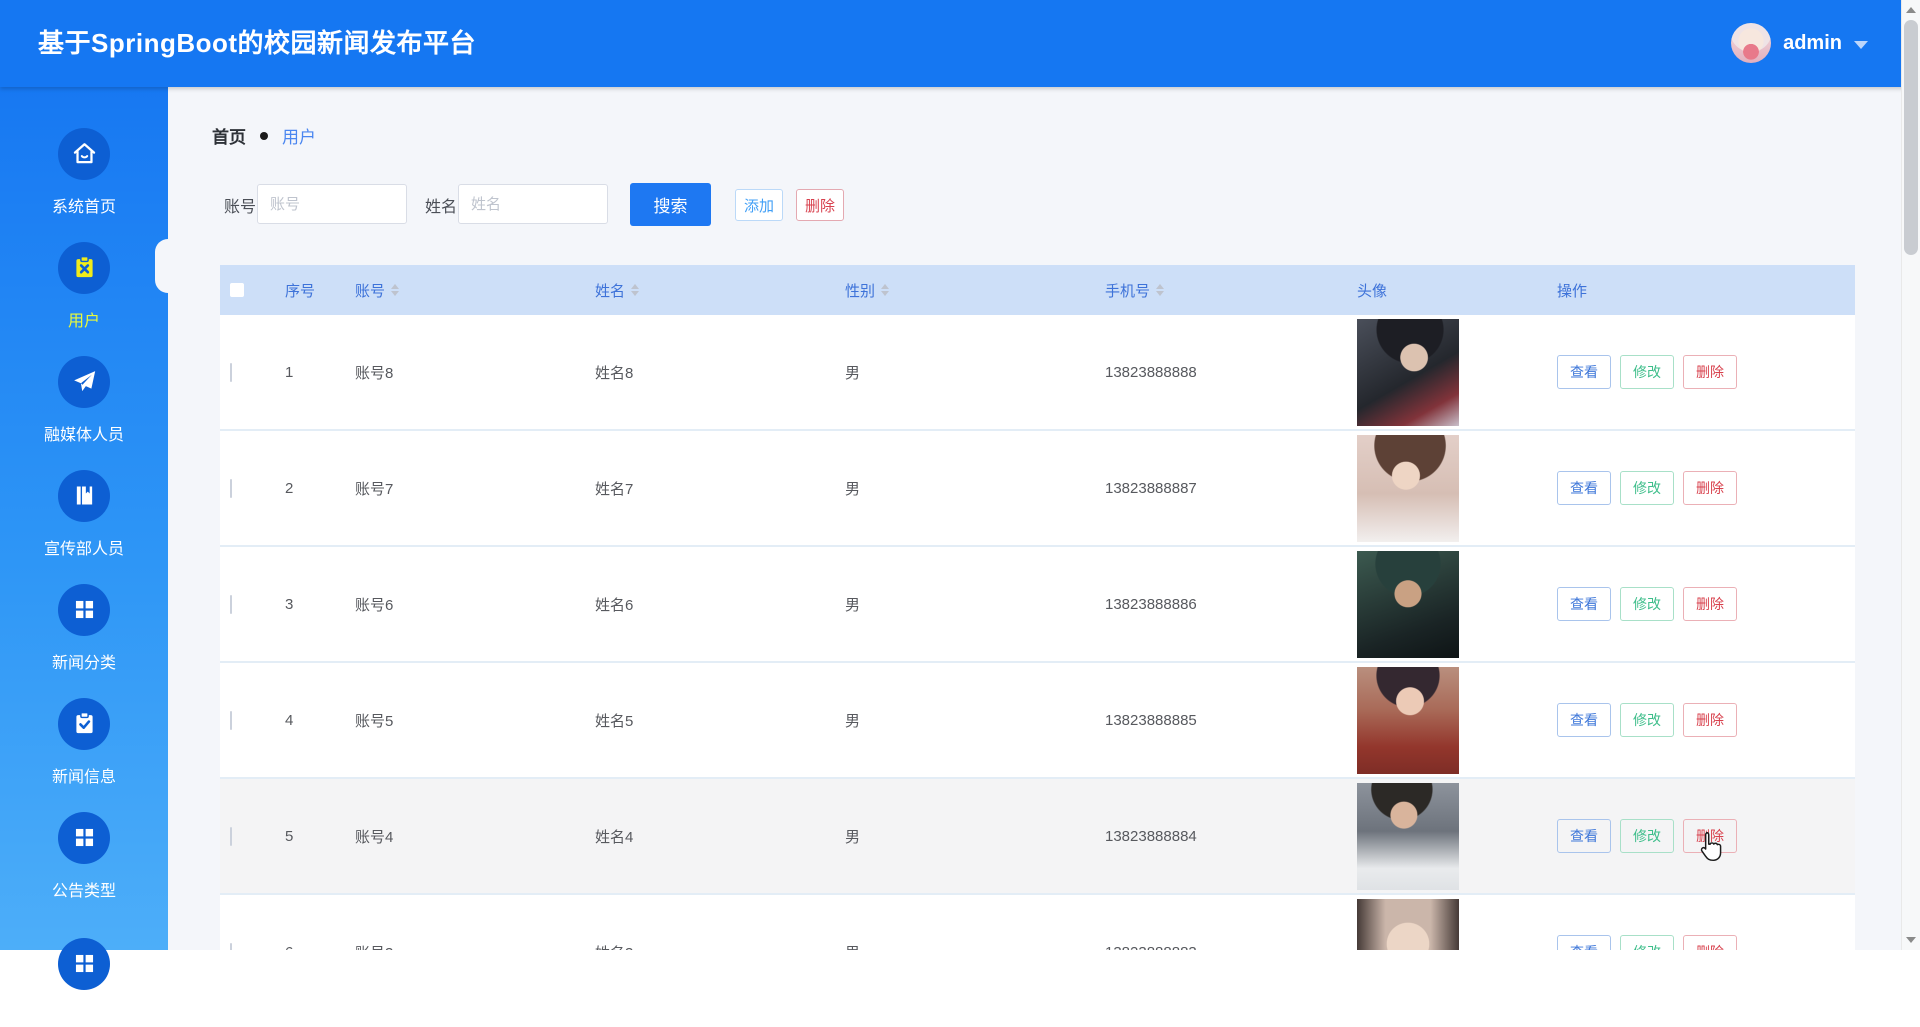  What do you see at coordinates (820, 205) in the screenshot?
I see `bulk-delete-button: 删除` at bounding box center [820, 205].